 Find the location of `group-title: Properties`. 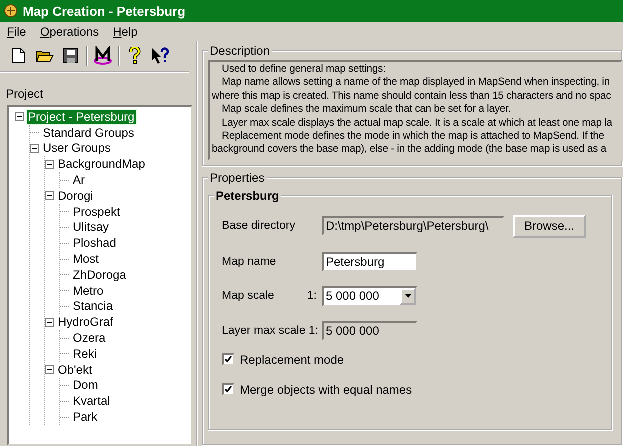

group-title: Properties is located at coordinates (237, 177).